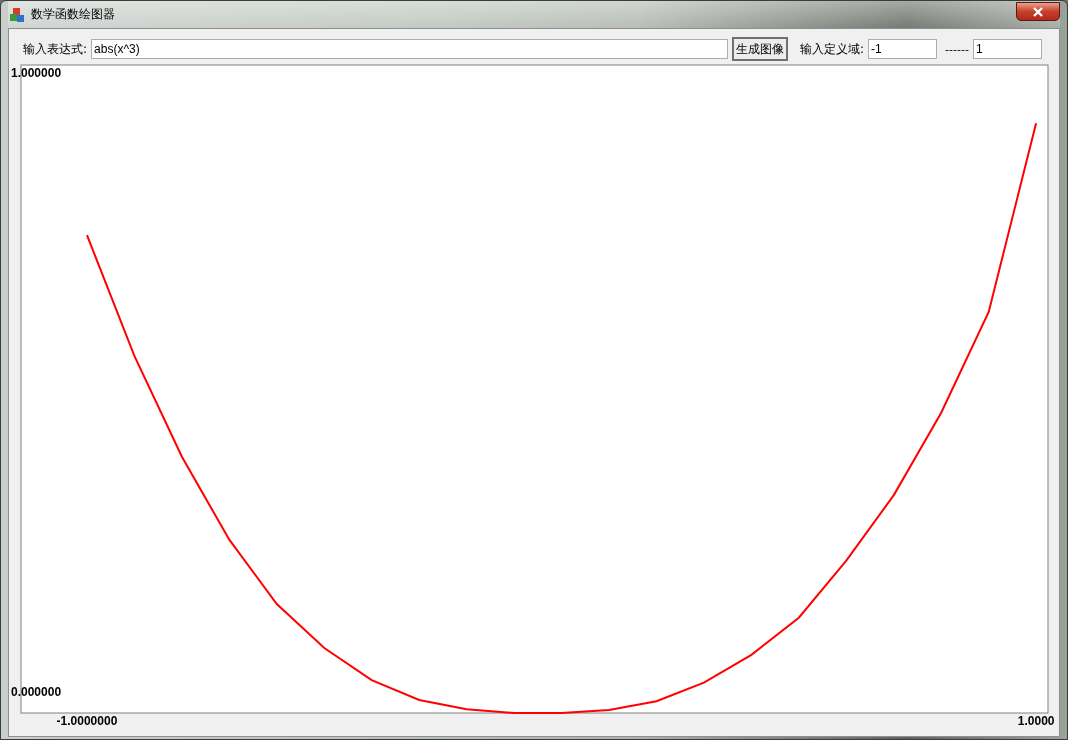 This screenshot has width=1068, height=740. What do you see at coordinates (17, 14) in the screenshot?
I see `app-icon` at bounding box center [17, 14].